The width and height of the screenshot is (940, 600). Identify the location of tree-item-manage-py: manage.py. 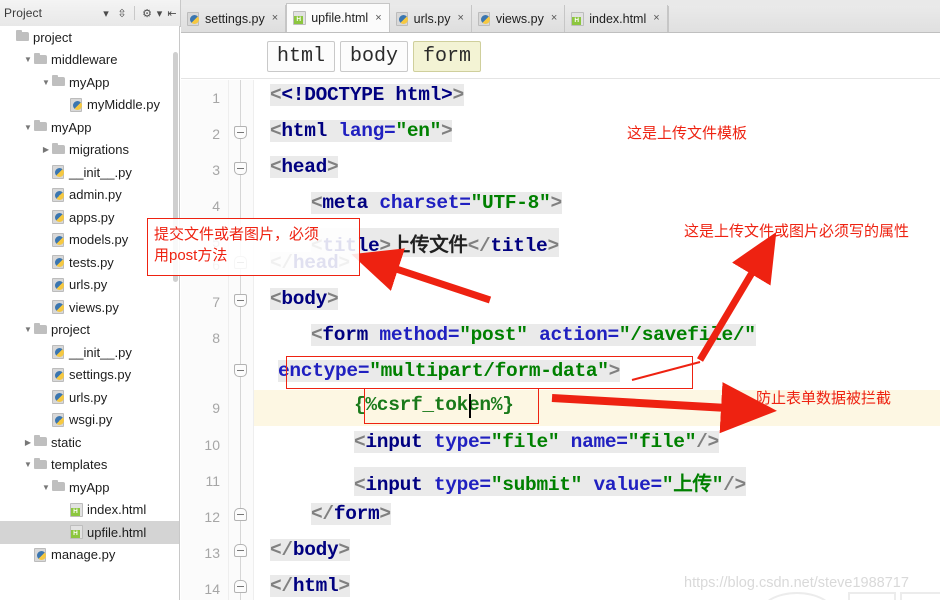
(89, 555).